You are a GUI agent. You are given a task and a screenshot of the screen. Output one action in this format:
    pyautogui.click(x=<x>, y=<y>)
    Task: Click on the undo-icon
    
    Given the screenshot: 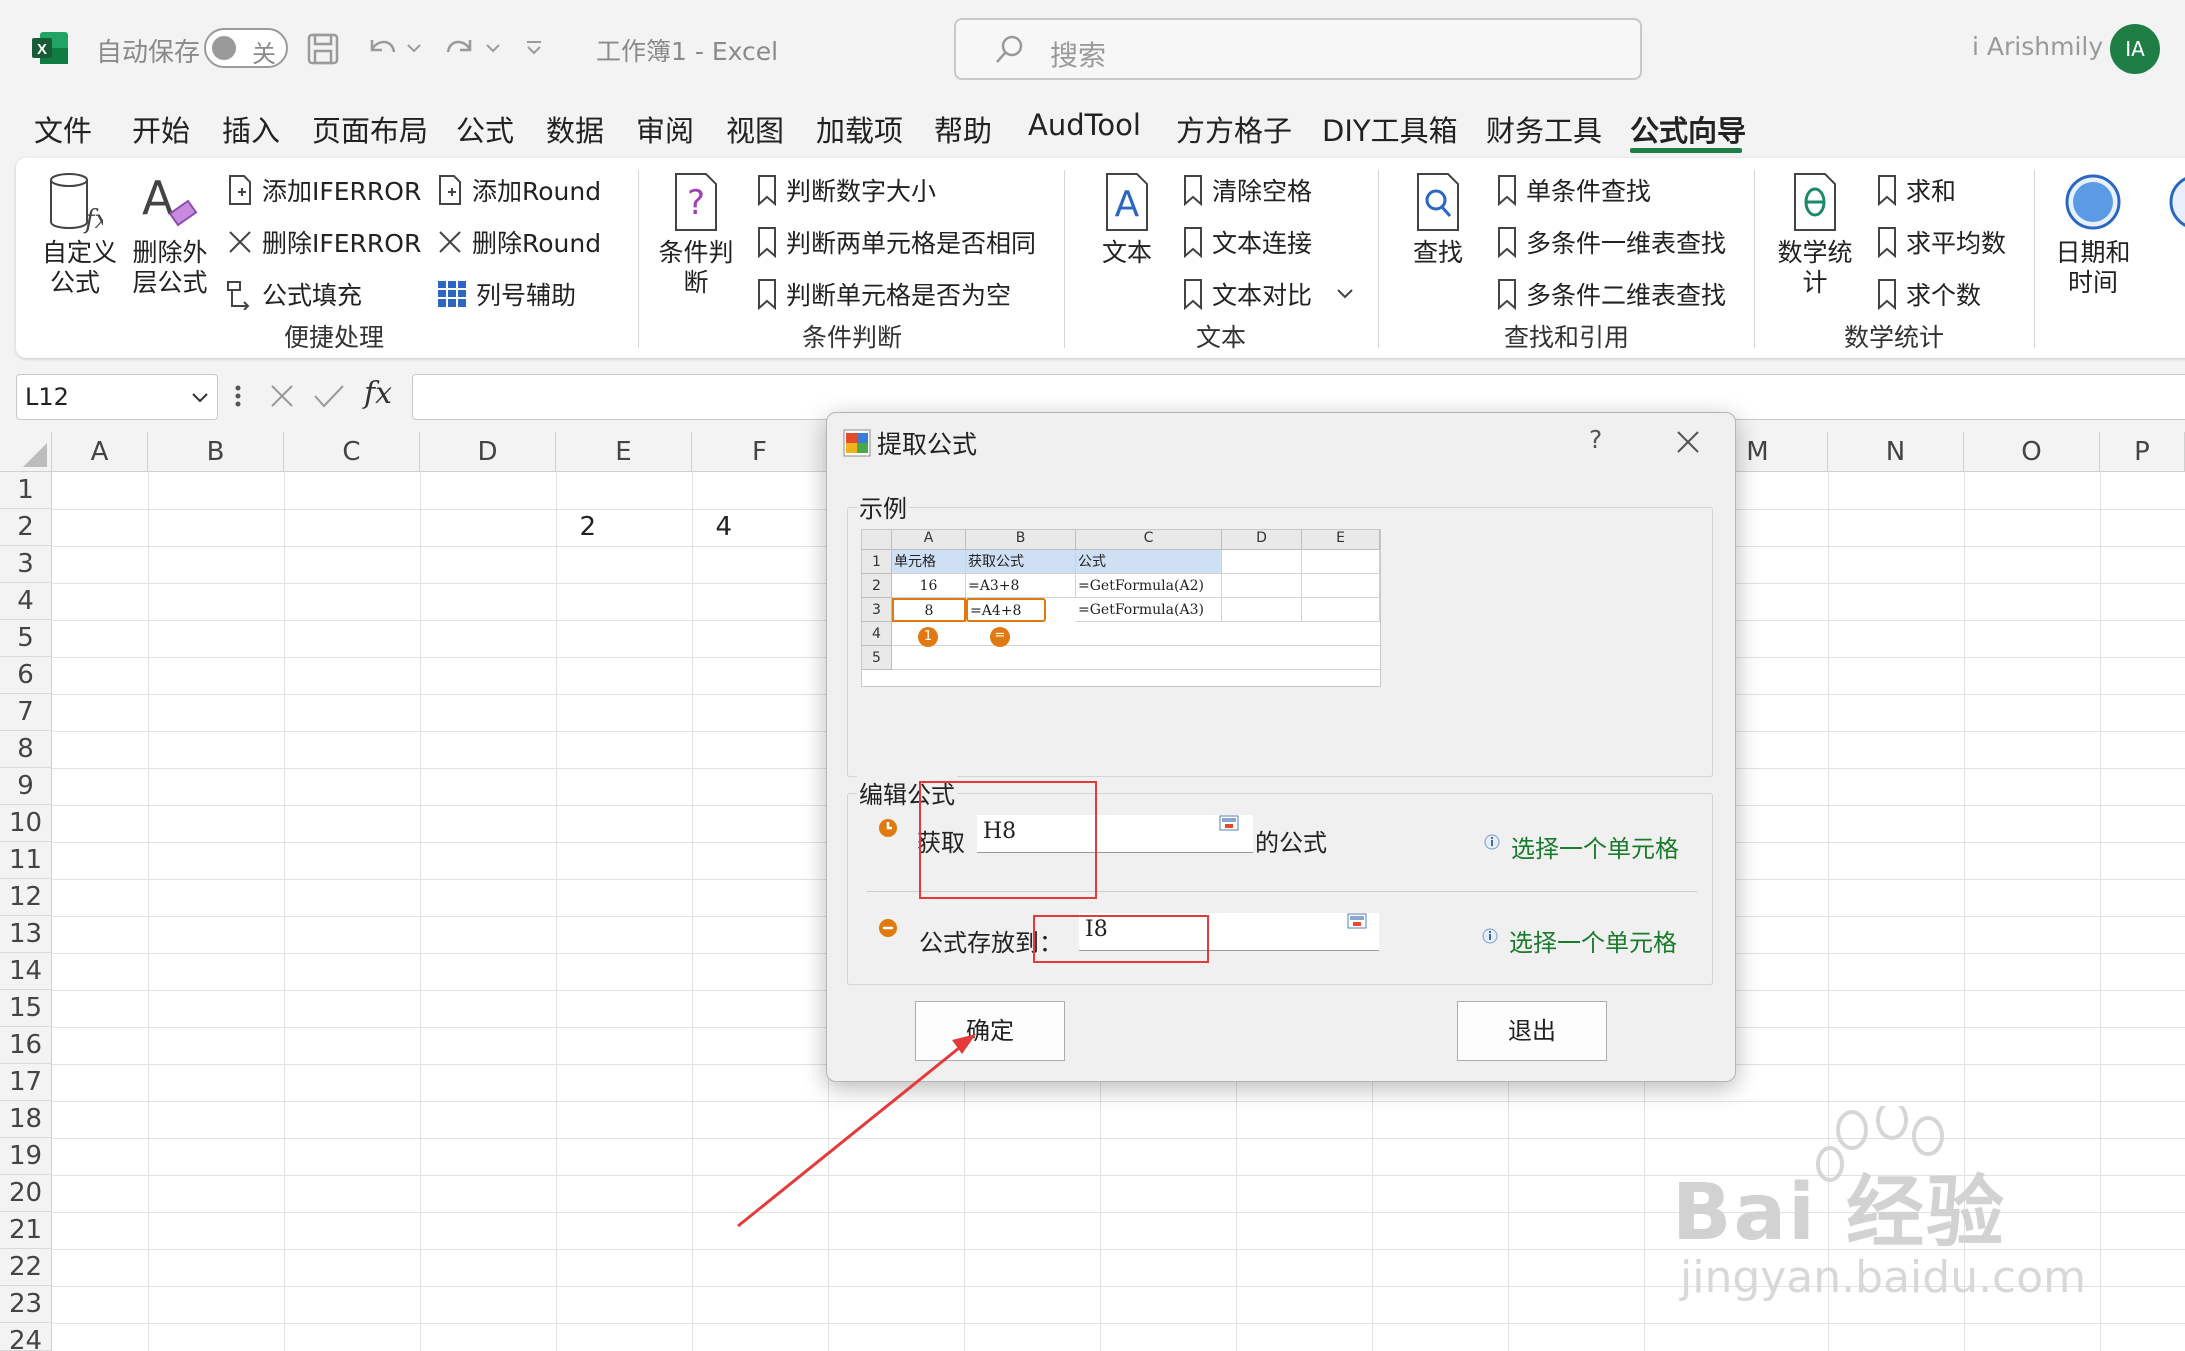 What is the action you would take?
    pyautogui.click(x=382, y=49)
    